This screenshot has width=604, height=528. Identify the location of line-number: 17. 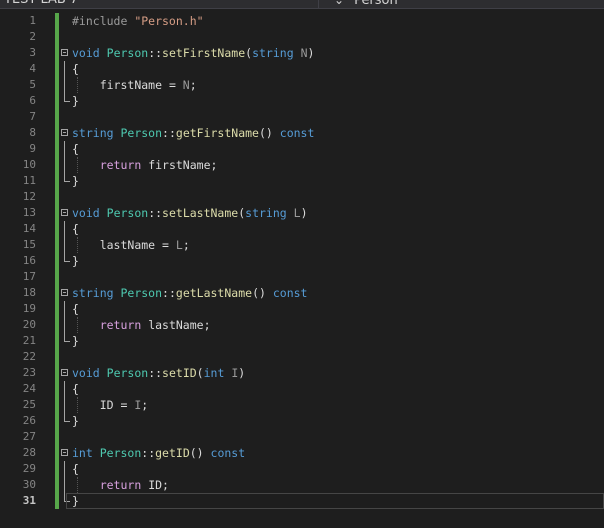
(29, 276).